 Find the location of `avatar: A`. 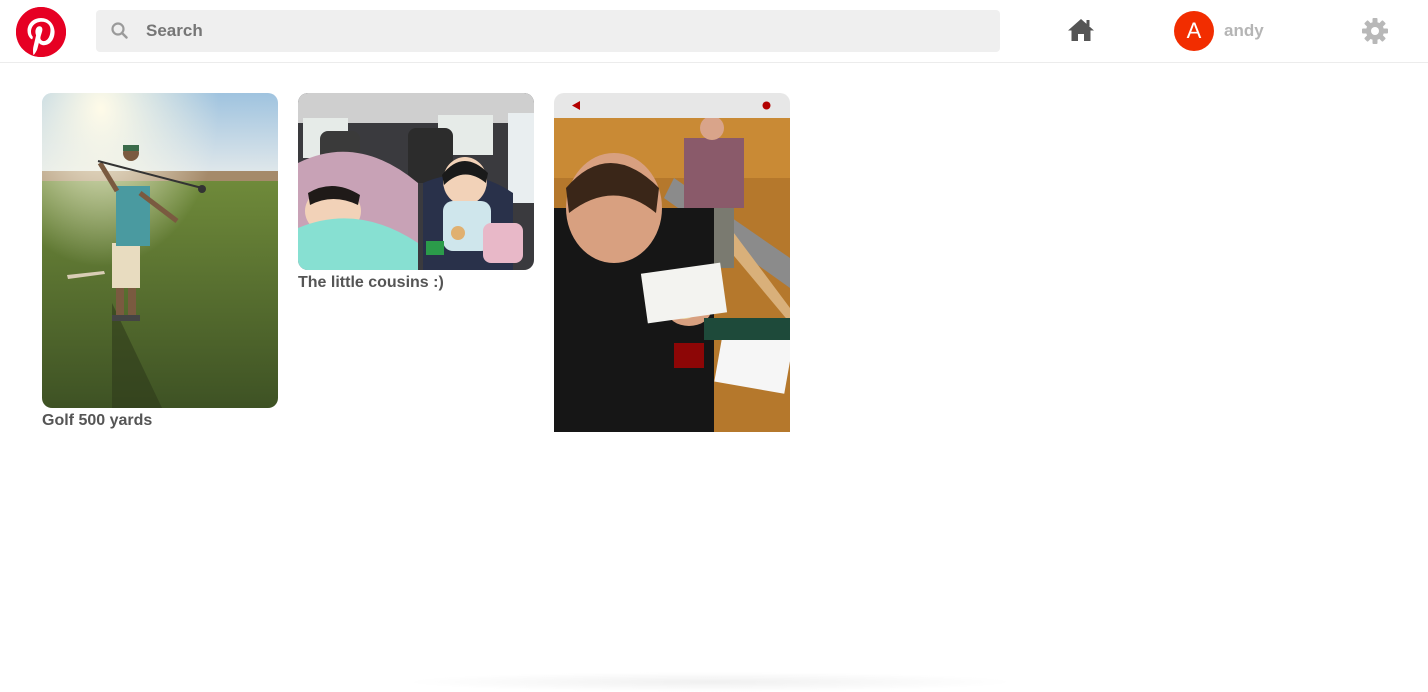

avatar: A is located at coordinates (1194, 31).